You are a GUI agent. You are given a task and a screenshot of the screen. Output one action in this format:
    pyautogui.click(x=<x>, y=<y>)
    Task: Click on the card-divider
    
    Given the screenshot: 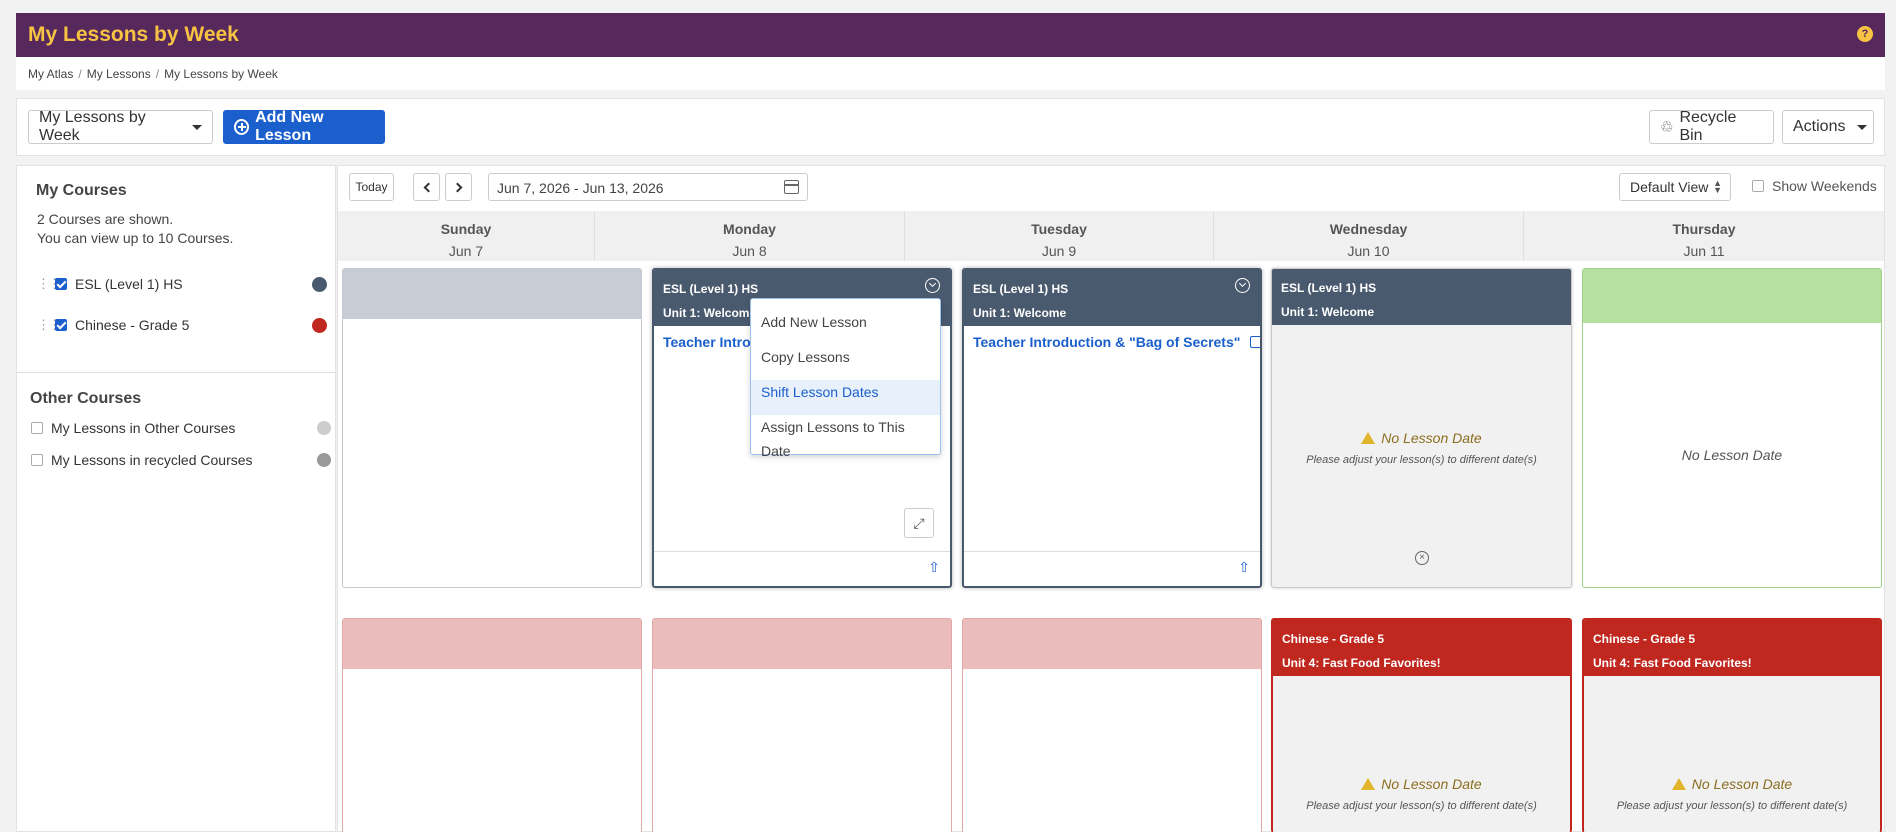 What is the action you would take?
    pyautogui.click(x=1112, y=551)
    